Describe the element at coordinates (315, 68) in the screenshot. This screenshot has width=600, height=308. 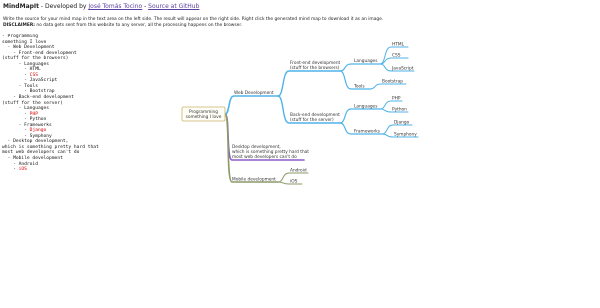
I see `frontend-label-line2: (stuff for the browsers)` at that location.